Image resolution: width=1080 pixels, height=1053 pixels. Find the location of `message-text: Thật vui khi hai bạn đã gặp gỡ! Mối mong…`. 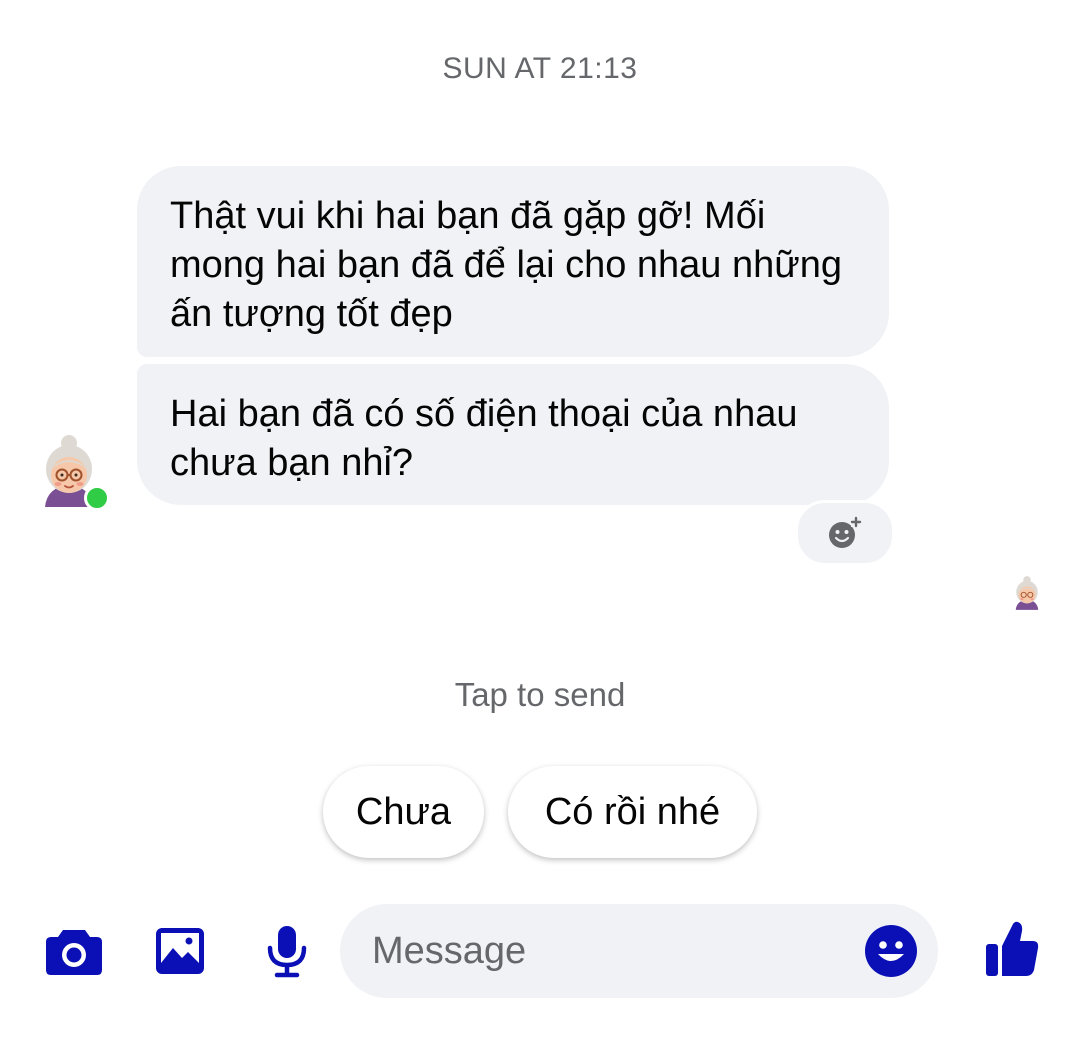

message-text: Thật vui khi hai bạn đã gặp gỡ! Mối mong… is located at coordinates (506, 265).